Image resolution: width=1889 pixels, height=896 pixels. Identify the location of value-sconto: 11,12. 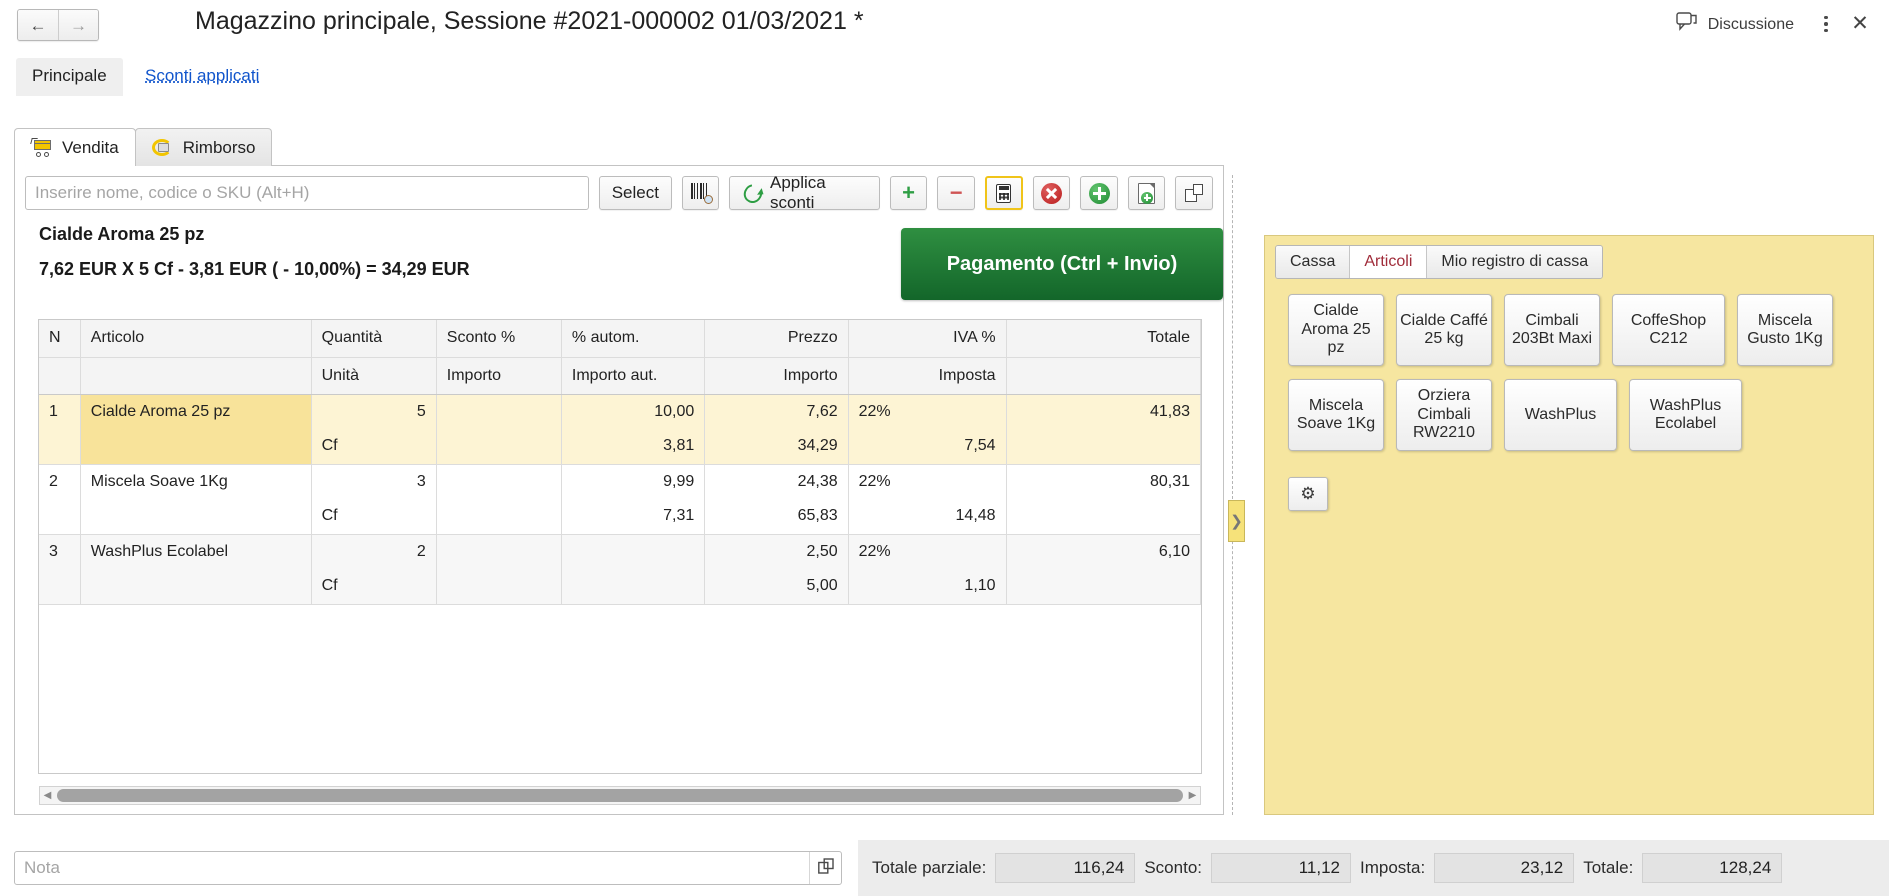
(1281, 868).